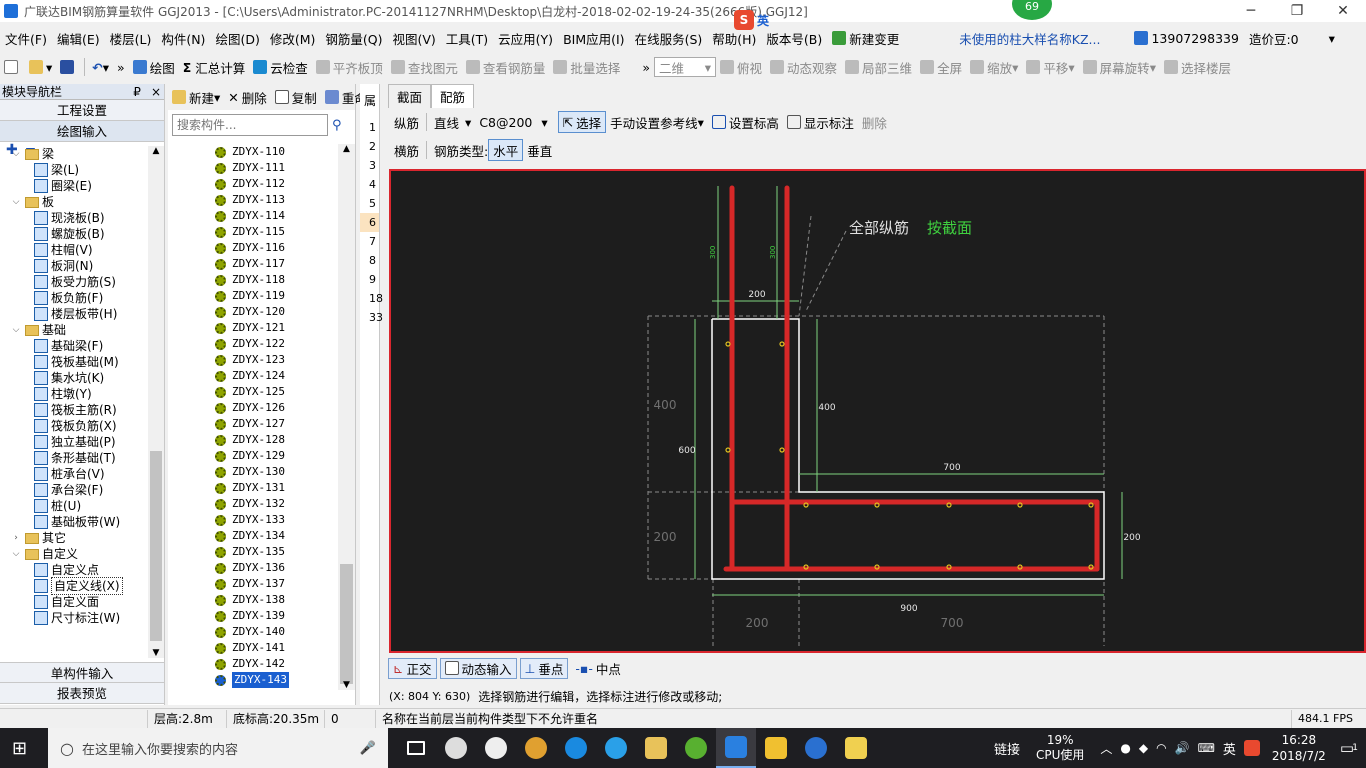  What do you see at coordinates (1119, 67) in the screenshot?
I see `screen-rotate-button: 屏幕旋转 ▾` at bounding box center [1119, 67].